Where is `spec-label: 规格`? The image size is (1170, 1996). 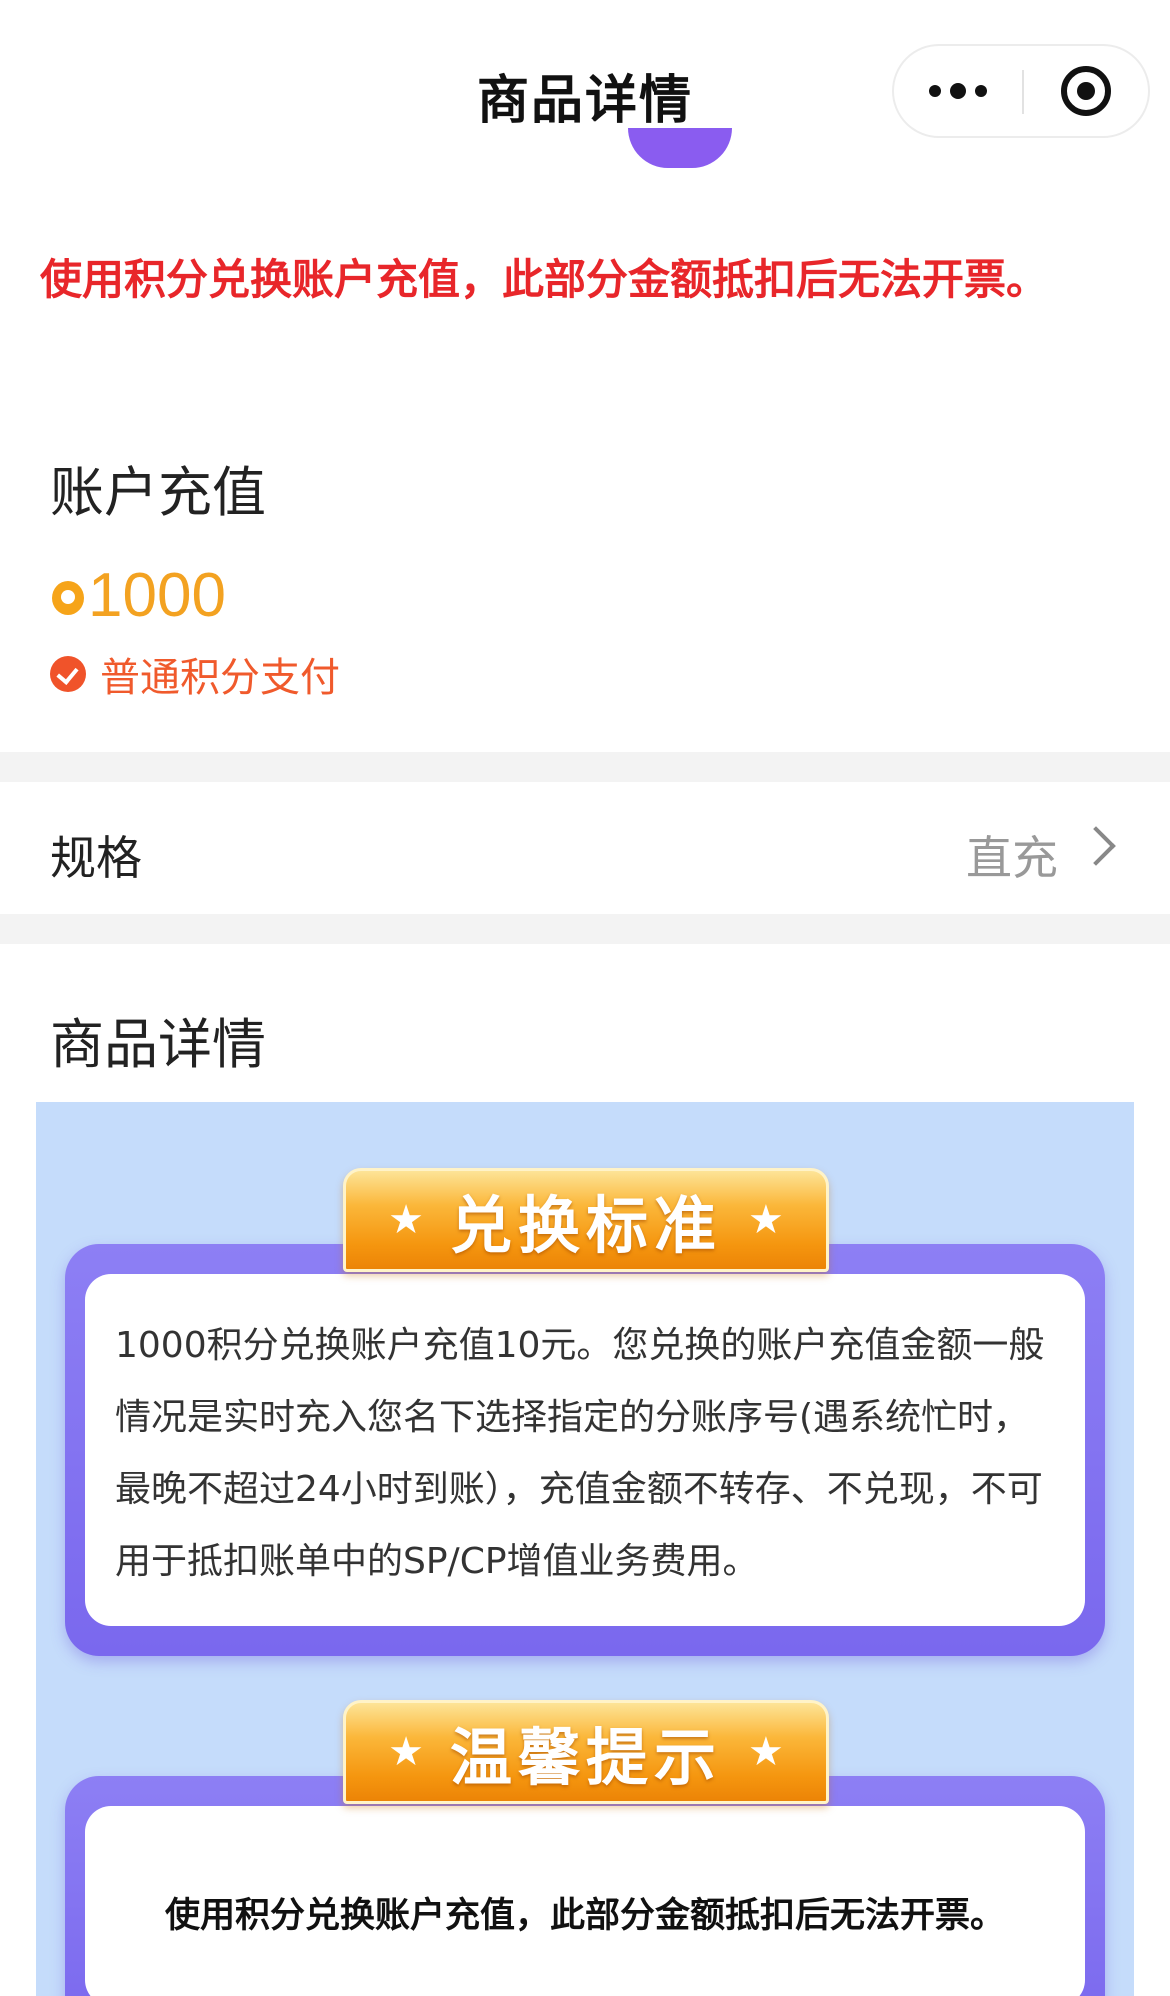
spec-label: 规格 is located at coordinates (96, 858).